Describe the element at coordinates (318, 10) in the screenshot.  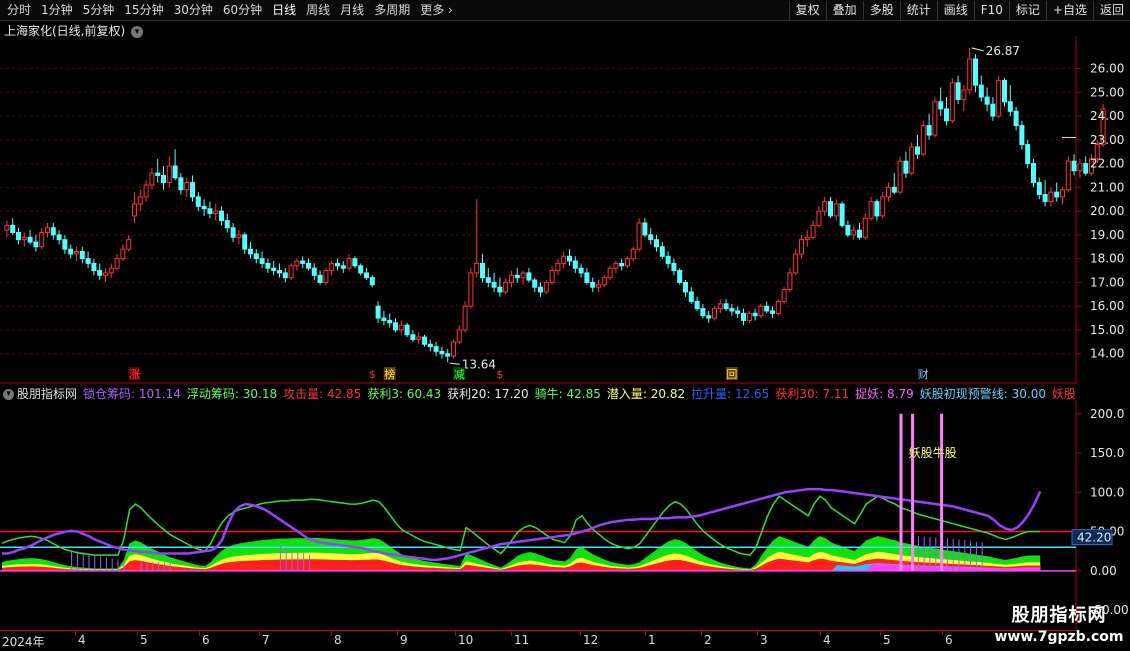
I see `period-tab-7: 周线` at that location.